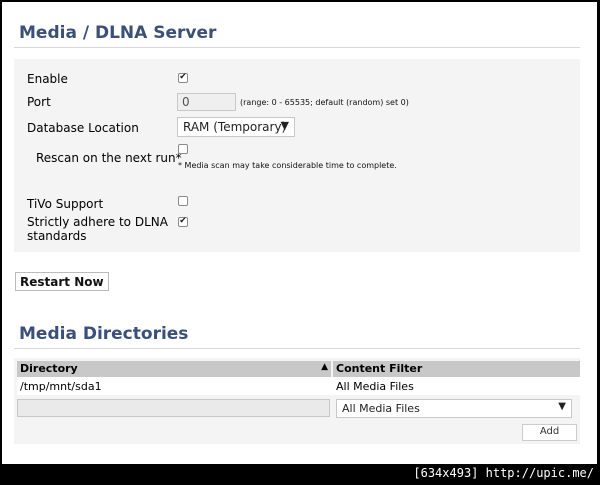 Image resolution: width=600 pixels, height=485 pixels. What do you see at coordinates (109, 158) in the screenshot?
I see `rescan-label: Rescan on the next run*` at bounding box center [109, 158].